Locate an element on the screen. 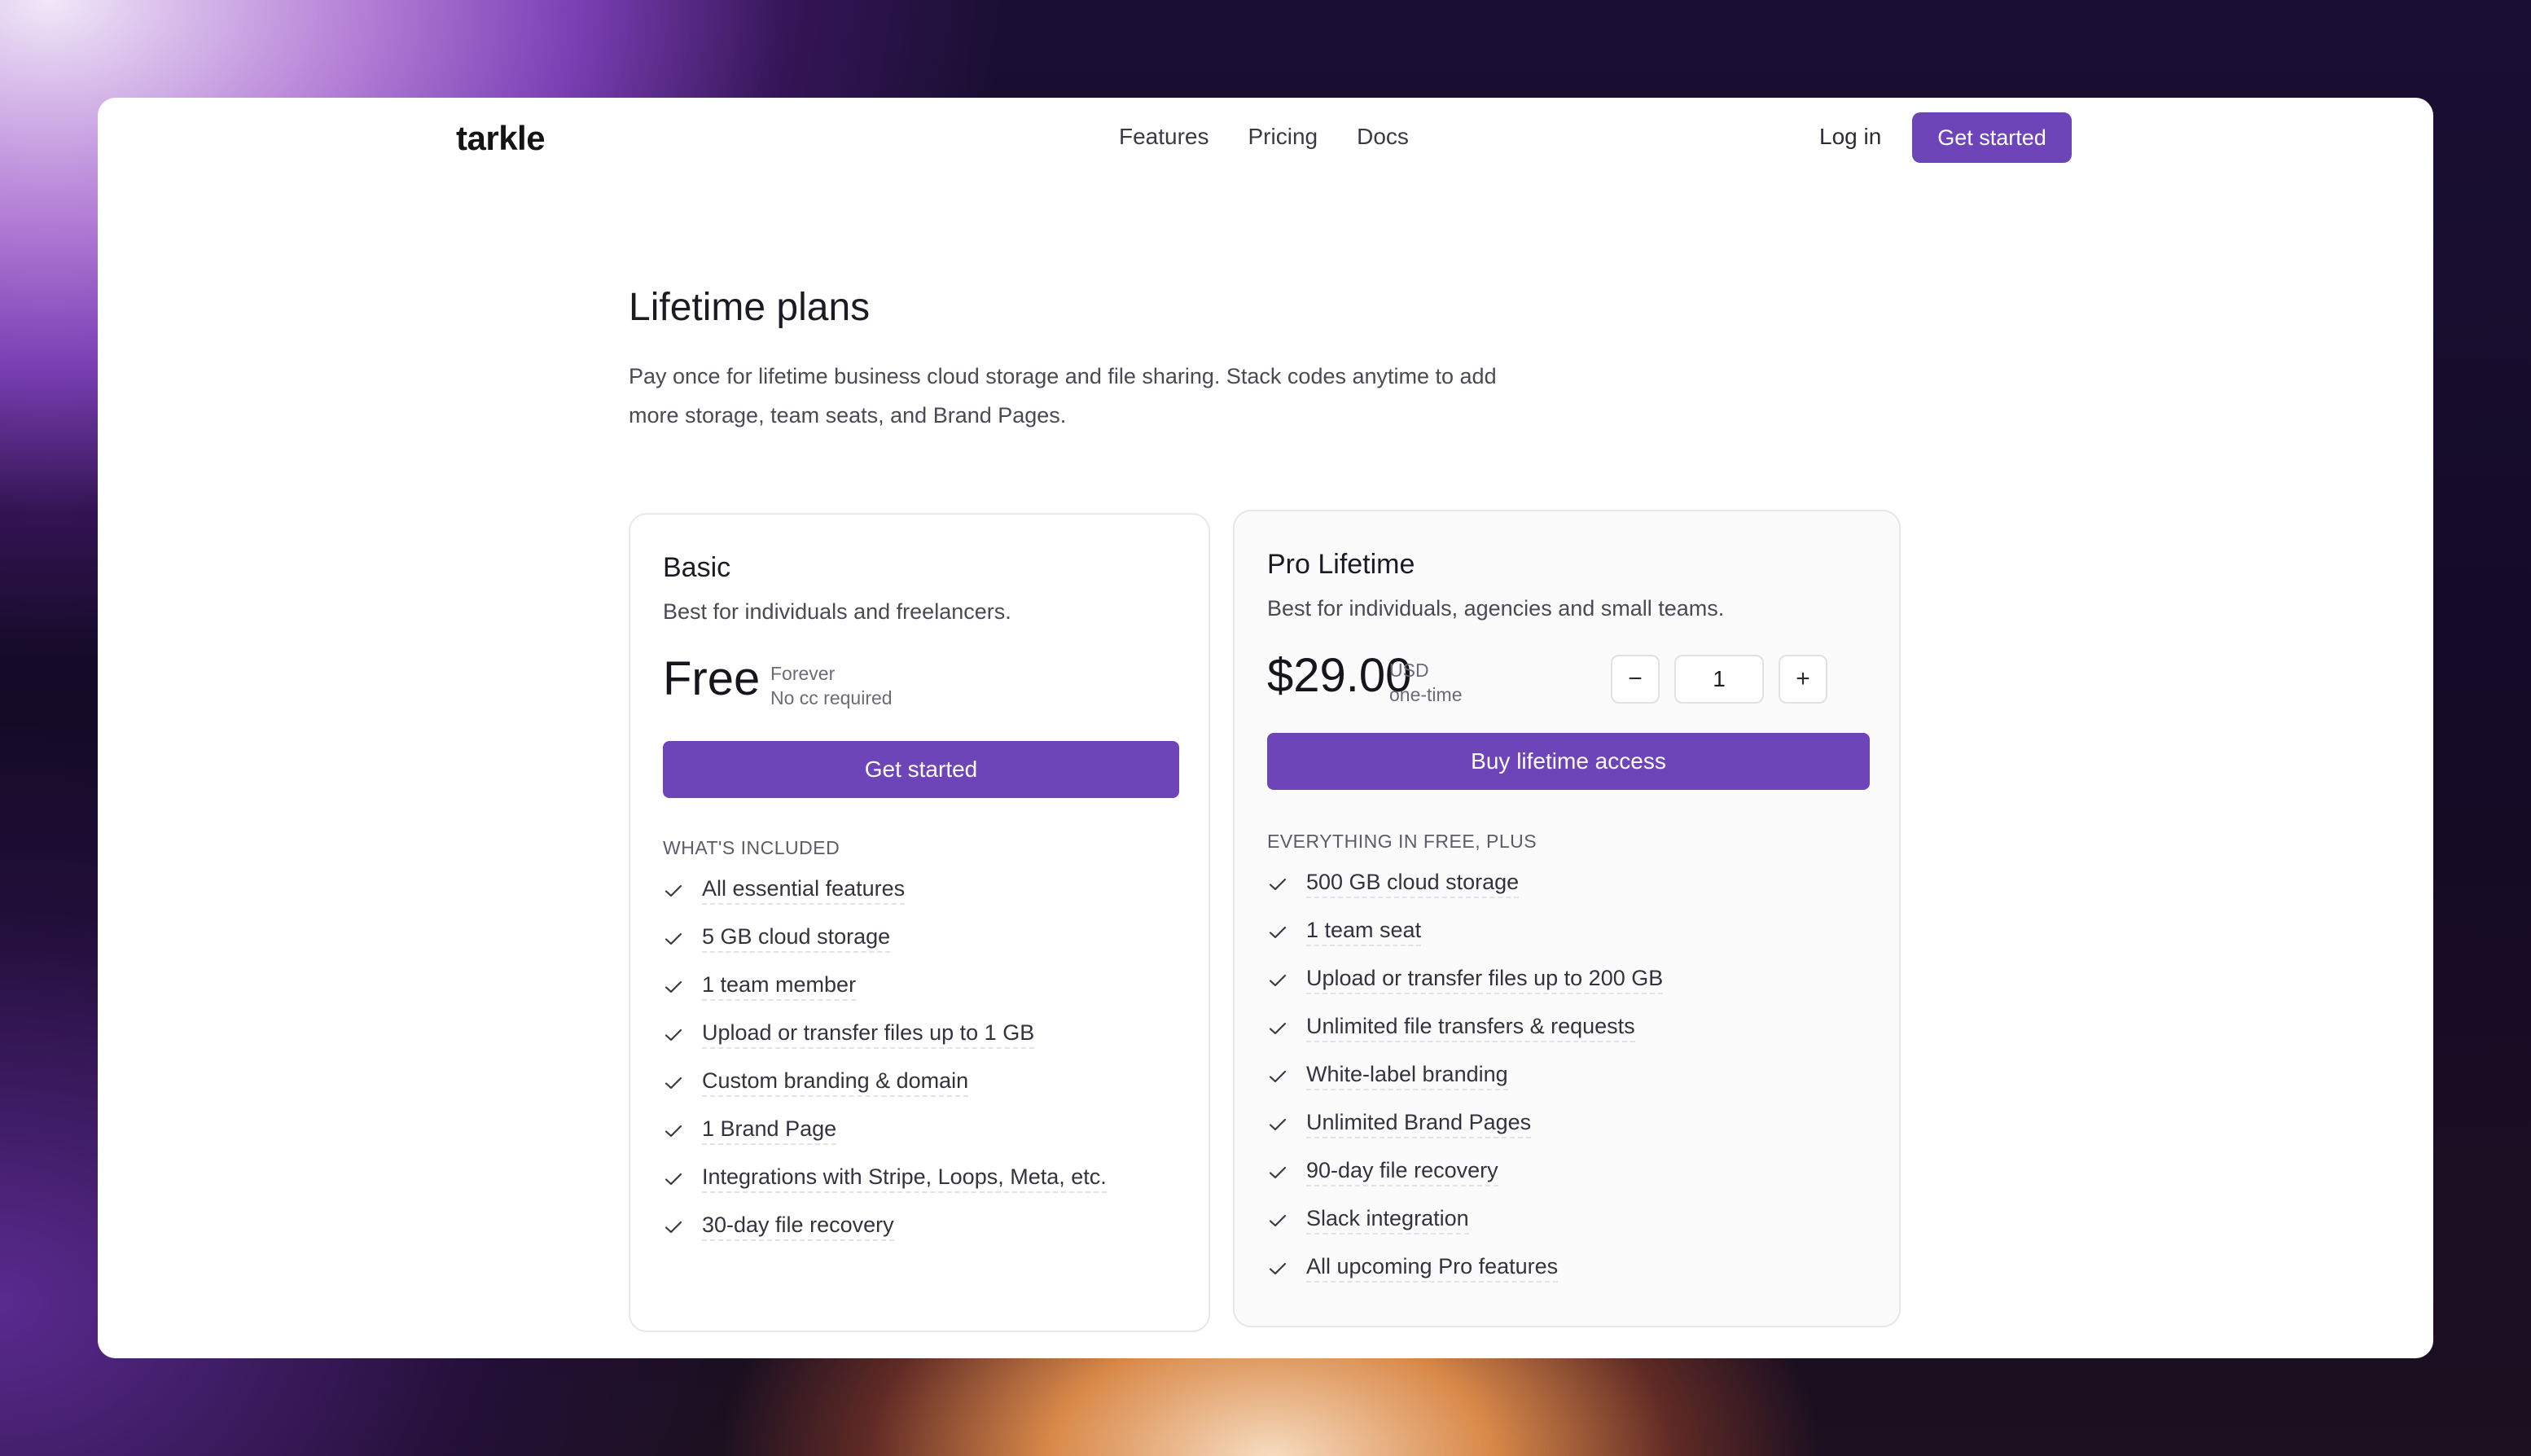 The width and height of the screenshot is (2531, 1456). feature-item: 1 Brand Page is located at coordinates (885, 1131).